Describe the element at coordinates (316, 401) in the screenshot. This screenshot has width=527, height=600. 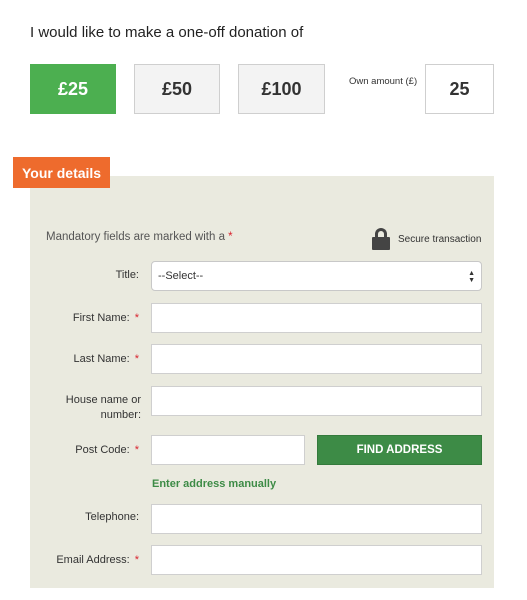
I see `house-input` at that location.